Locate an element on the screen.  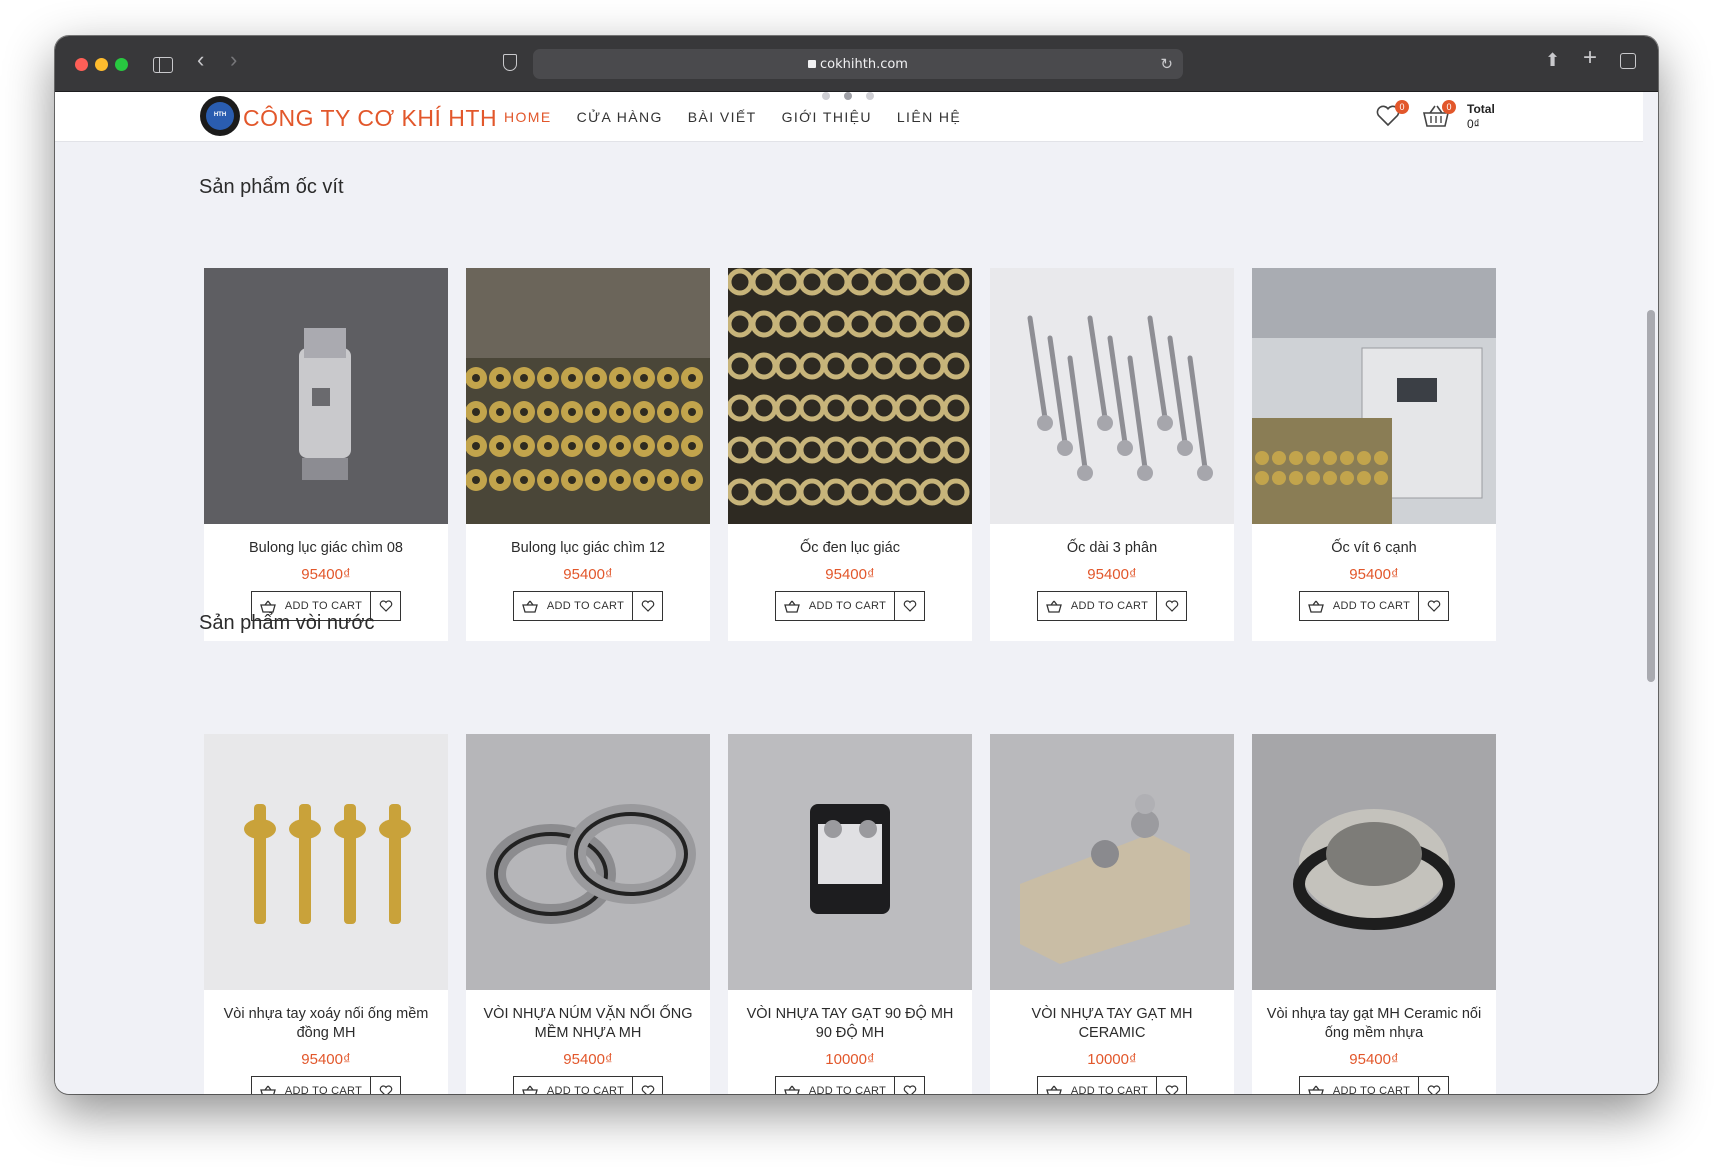
product-card: Ốc đen lục giác 95400₫ ADD TO CART is located at coordinates (850, 454).